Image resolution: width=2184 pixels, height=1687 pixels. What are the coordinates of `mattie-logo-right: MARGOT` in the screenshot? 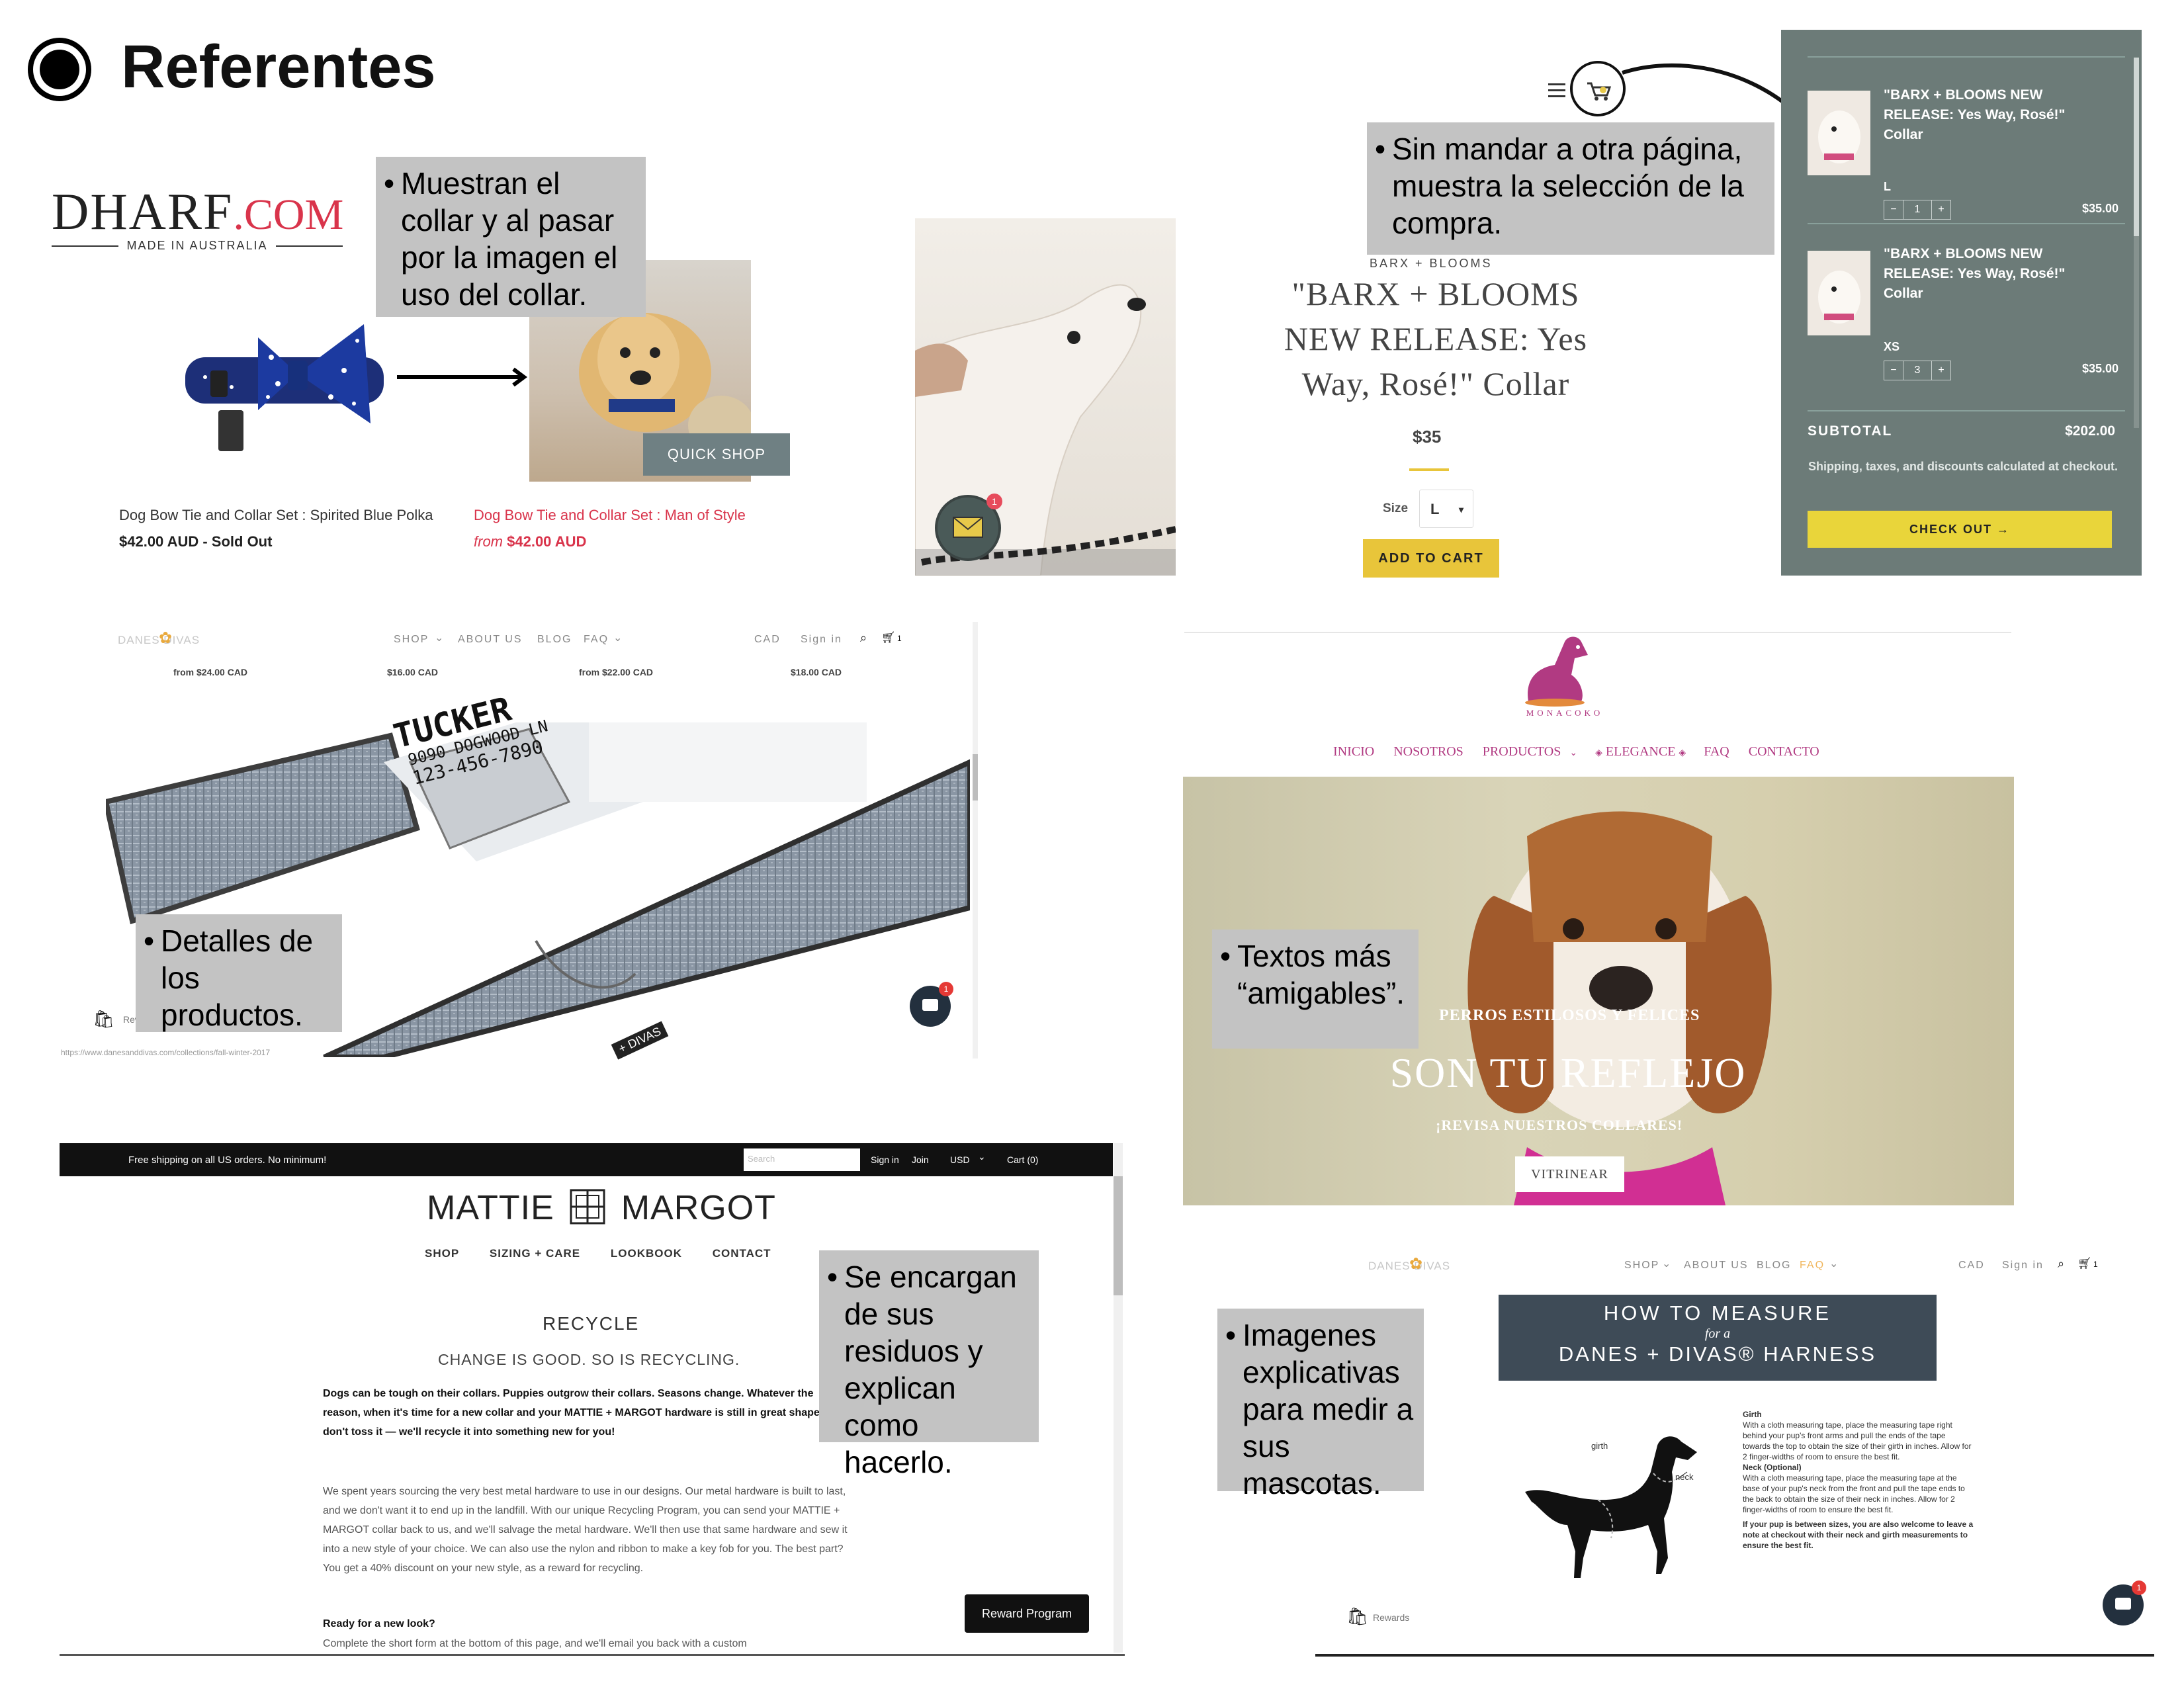 It's located at (699, 1208).